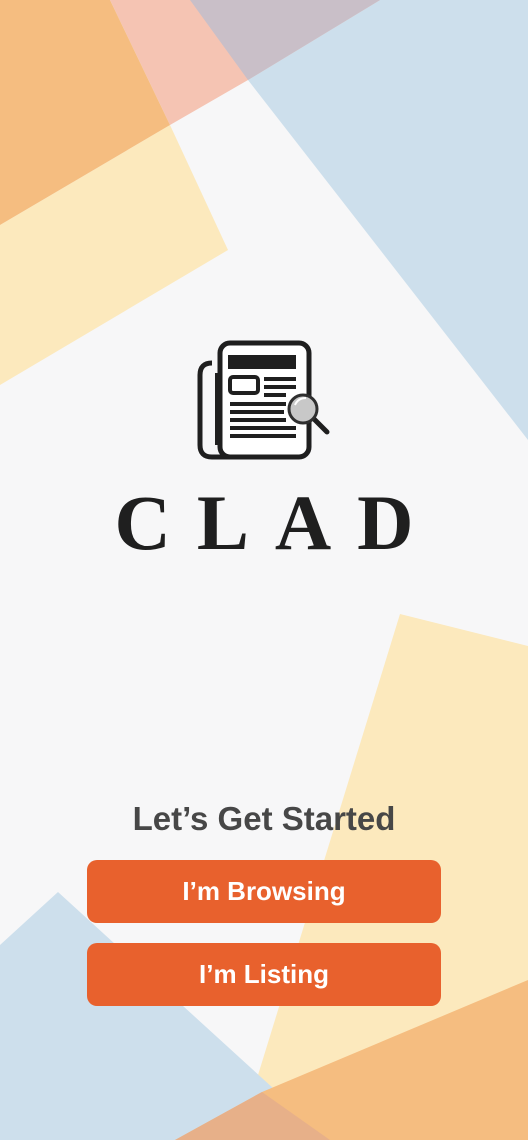 The height and width of the screenshot is (1140, 528). Describe the element at coordinates (277, 522) in the screenshot. I see `app-brand-name: CLAD` at that location.